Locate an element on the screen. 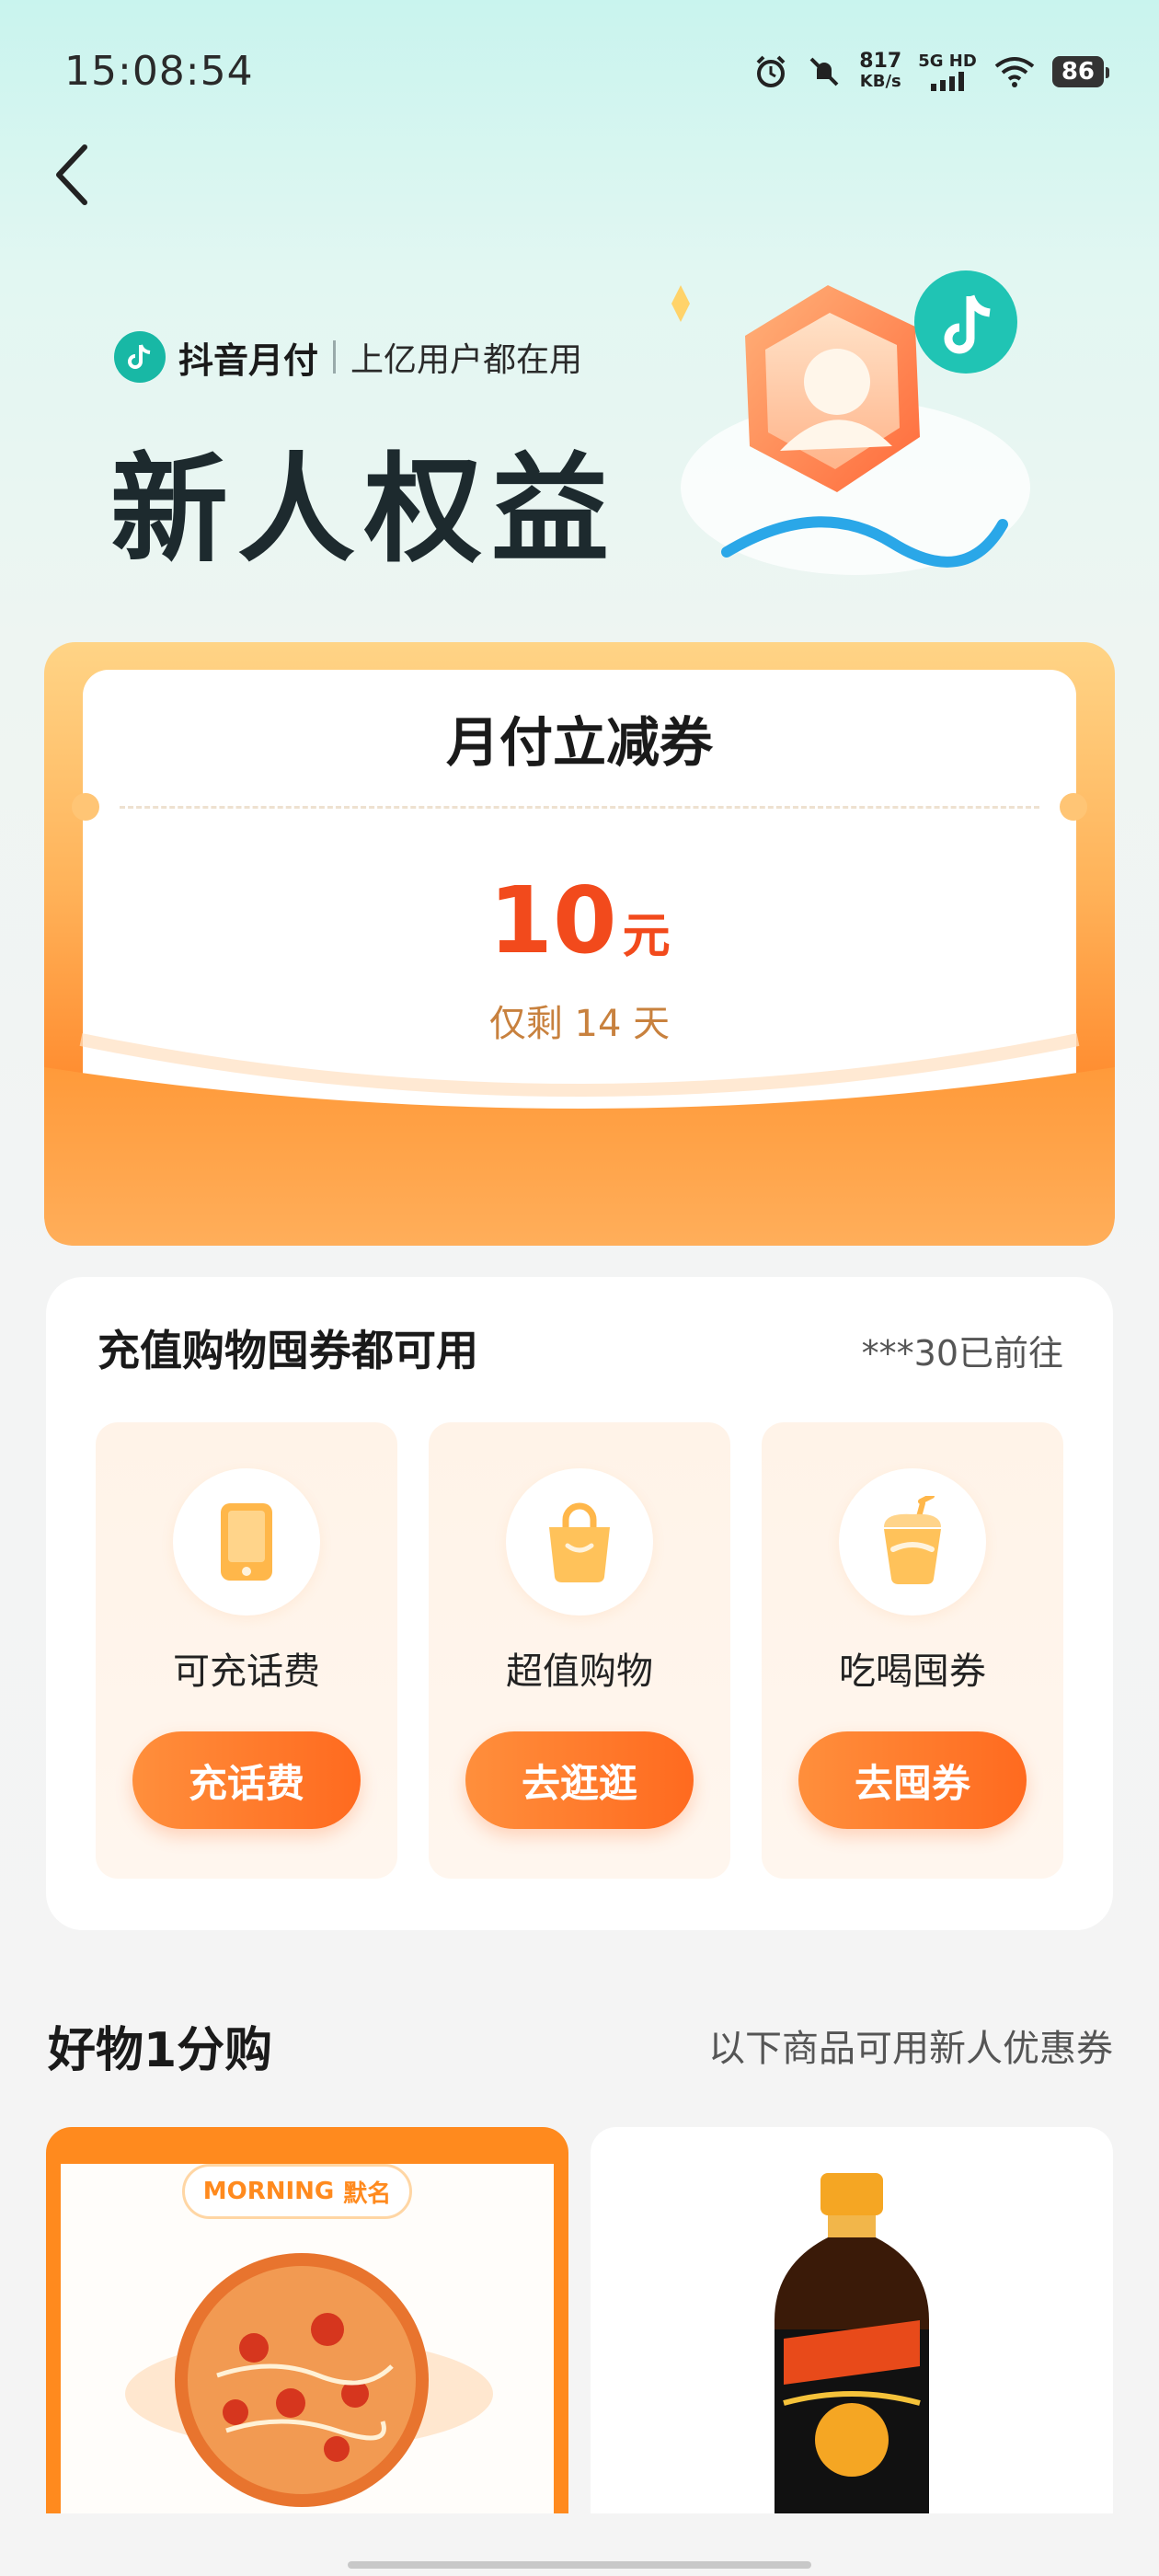 The width and height of the screenshot is (1159, 2576). shopping-bag-icon is located at coordinates (579, 1542).